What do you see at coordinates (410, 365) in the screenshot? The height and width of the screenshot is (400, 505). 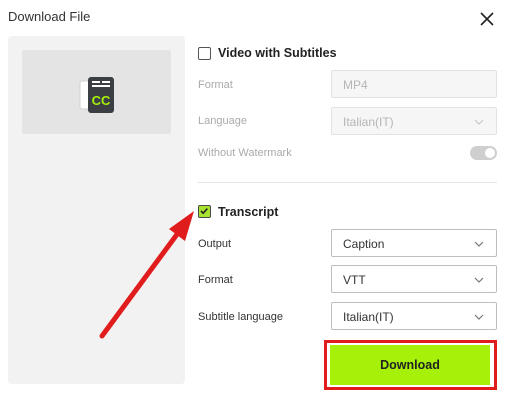 I see `download-button: Download` at bounding box center [410, 365].